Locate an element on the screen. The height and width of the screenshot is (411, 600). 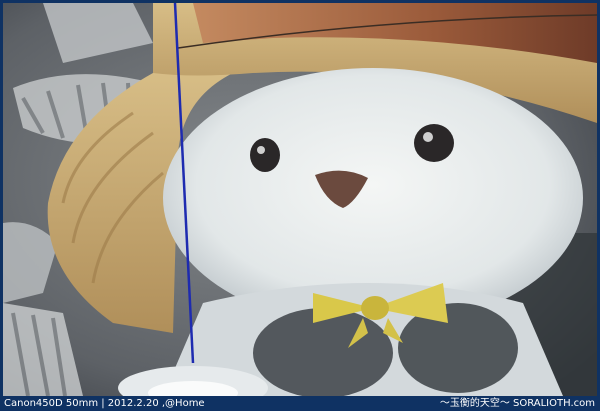
photo-exif-caption: Canon450D 50mm | 2012.2.20 ,@Home is located at coordinates (104, 403).